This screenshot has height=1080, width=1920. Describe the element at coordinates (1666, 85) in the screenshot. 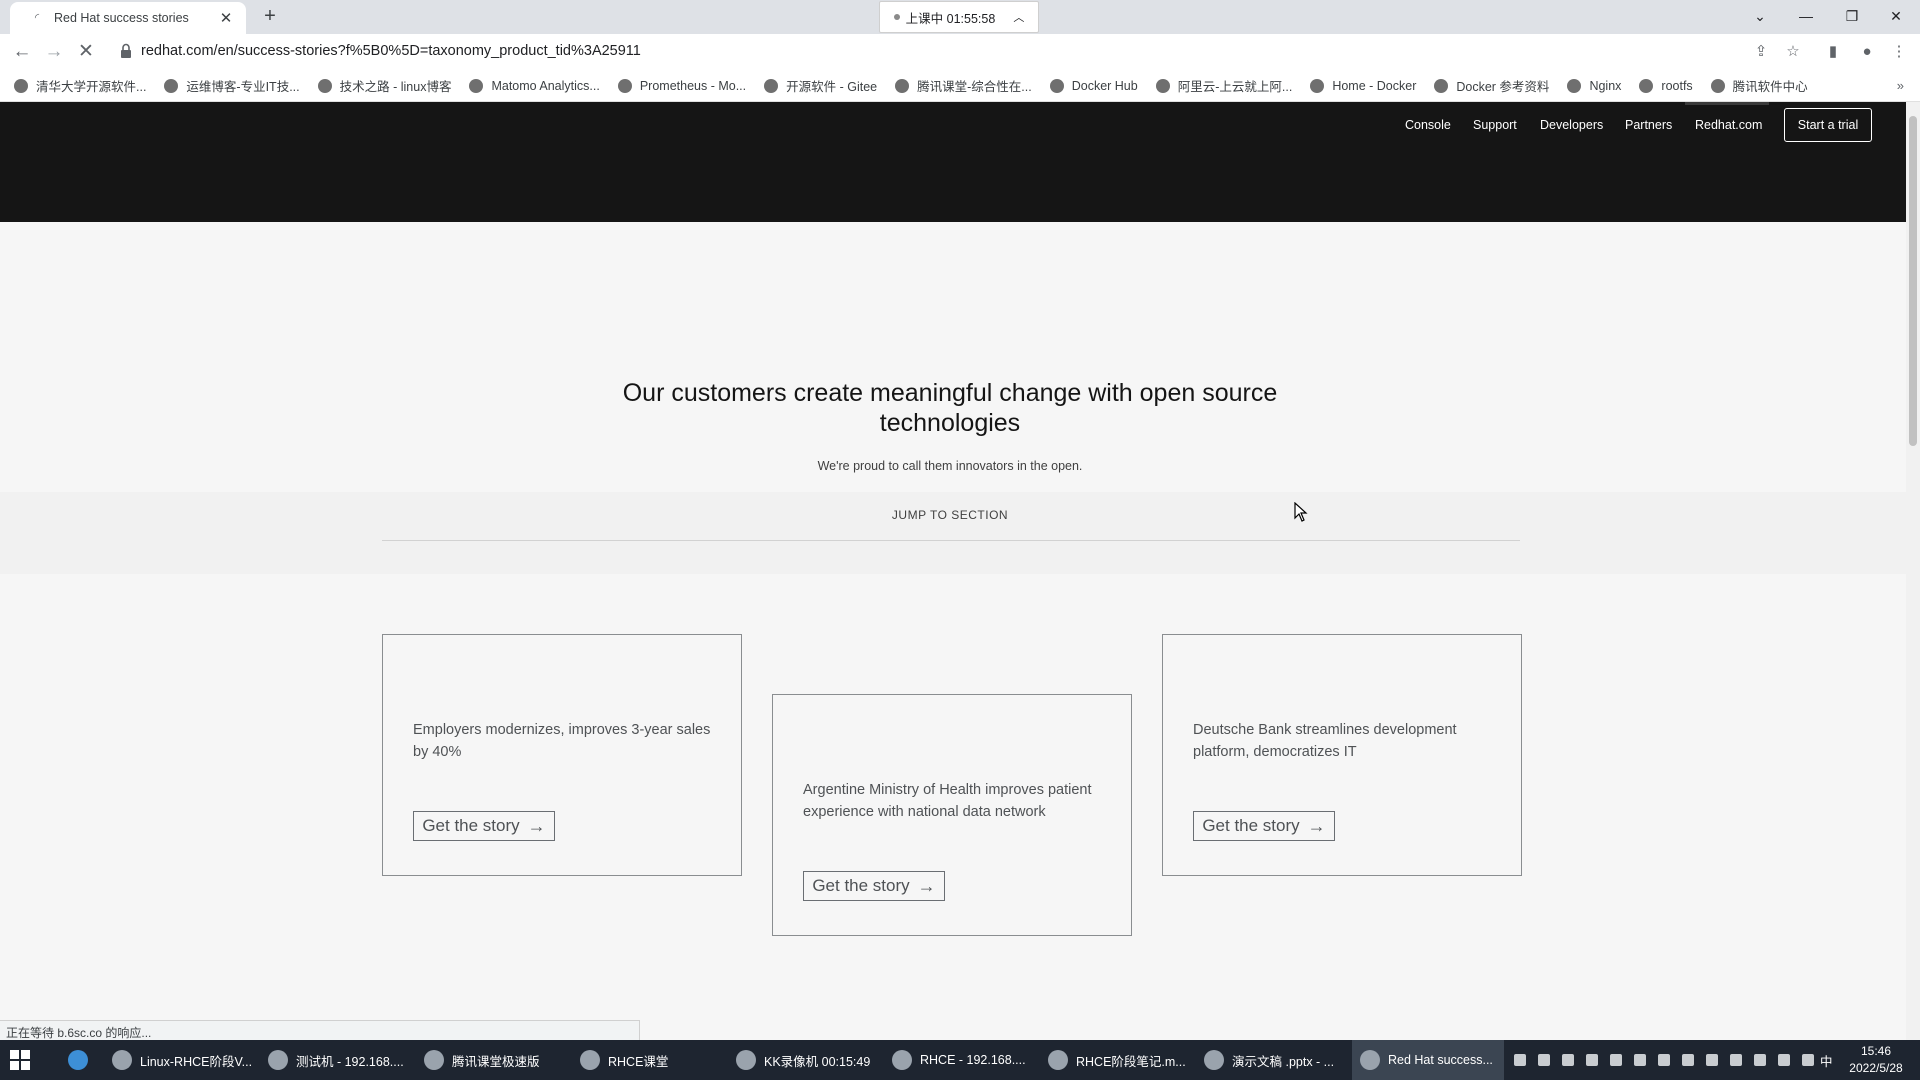

I see `bookmark-item: rootfs` at that location.